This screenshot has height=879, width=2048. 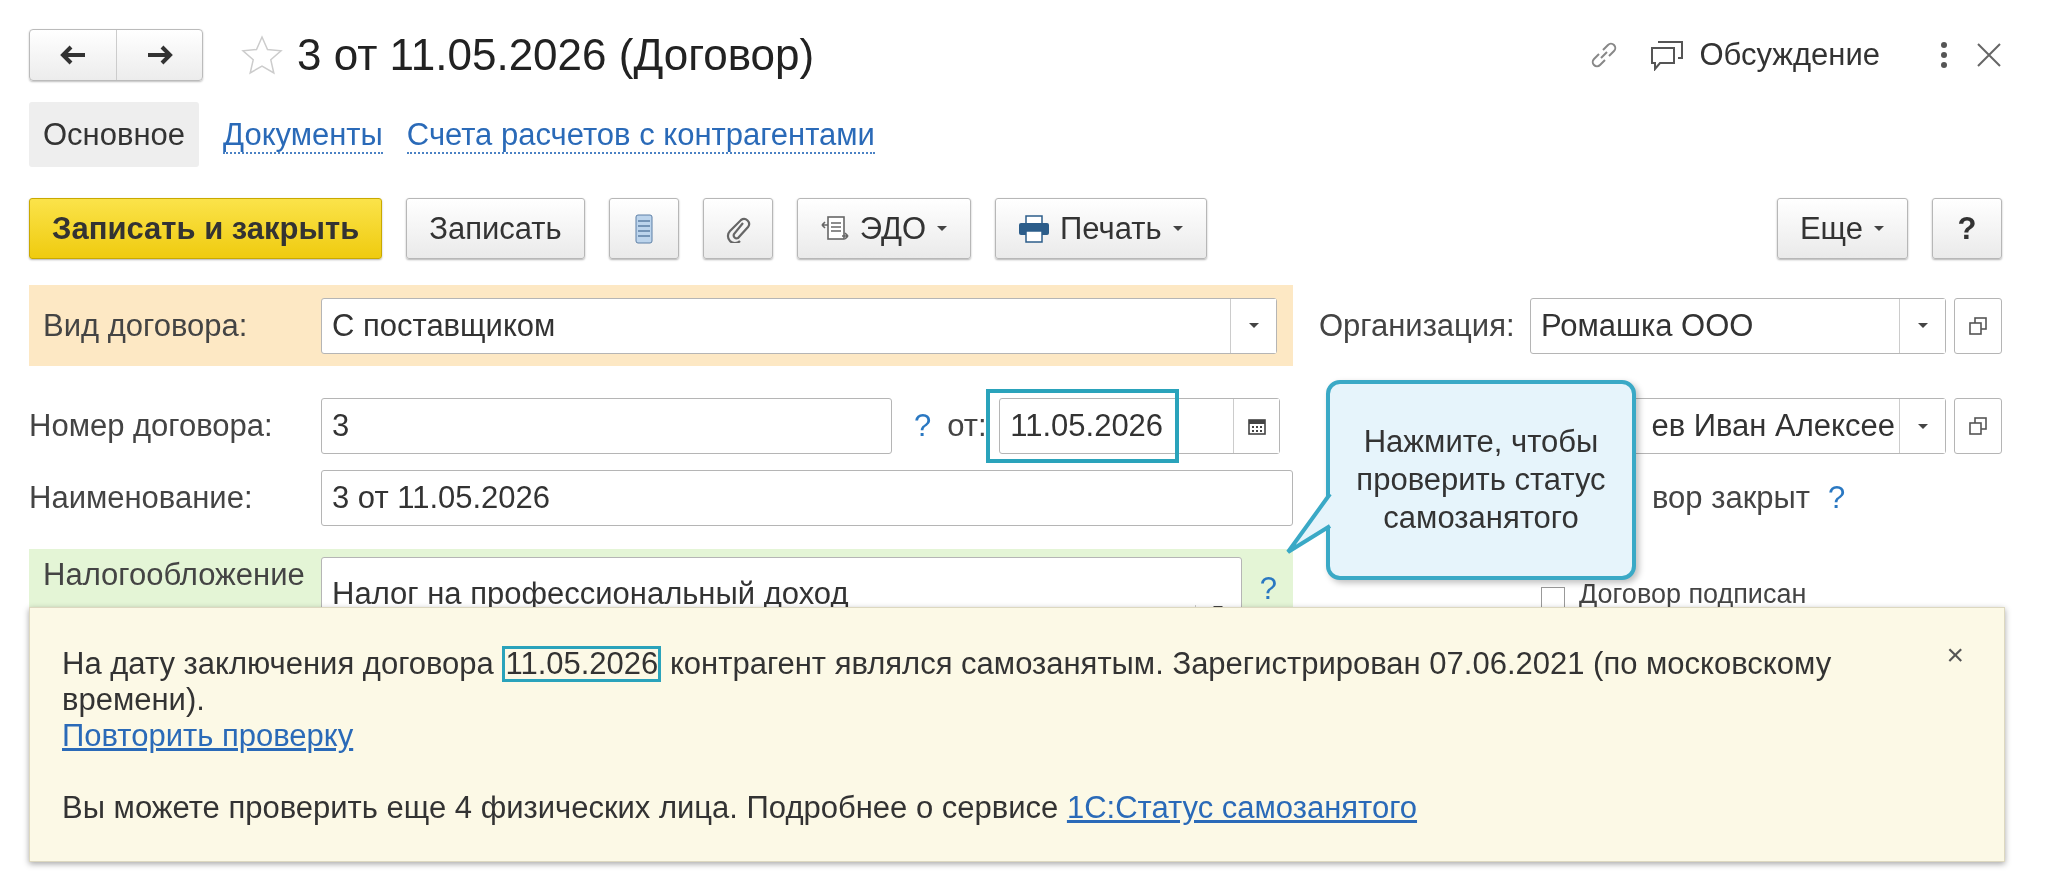 What do you see at coordinates (114, 134) in the screenshot?
I see `tab: Основное` at bounding box center [114, 134].